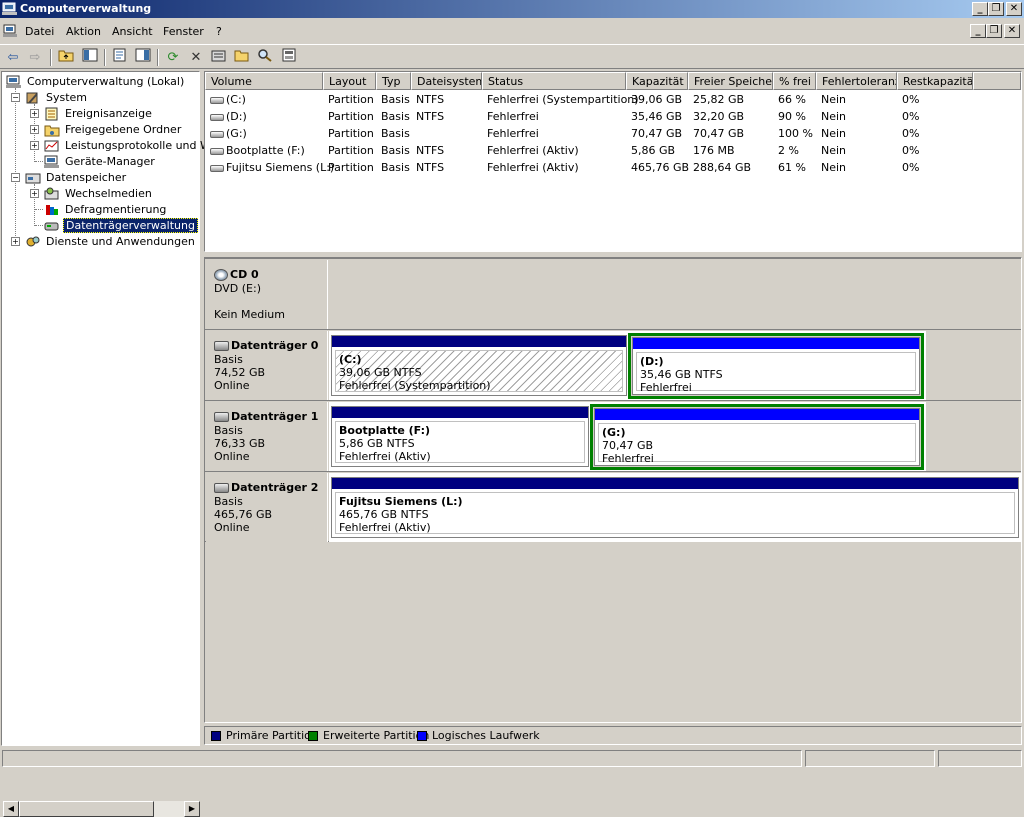  I want to click on tree-item-removable-storage: Wechselmedien, so click(99, 194).